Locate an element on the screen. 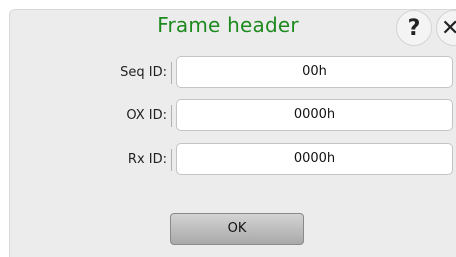 The width and height of the screenshot is (456, 257). rx-id-row: Rx ID: 0000h is located at coordinates (233, 160).